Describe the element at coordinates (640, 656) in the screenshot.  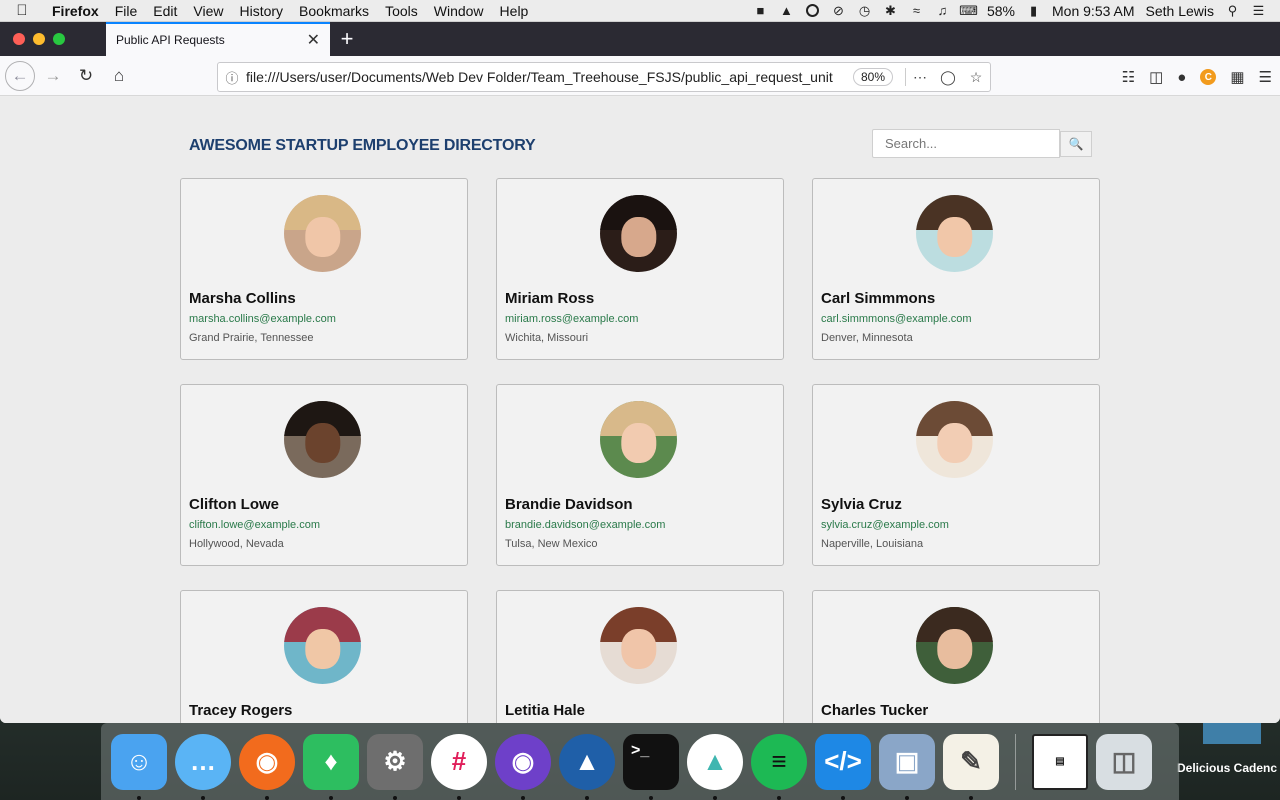
I see `employee-card: Letitia Hale` at that location.